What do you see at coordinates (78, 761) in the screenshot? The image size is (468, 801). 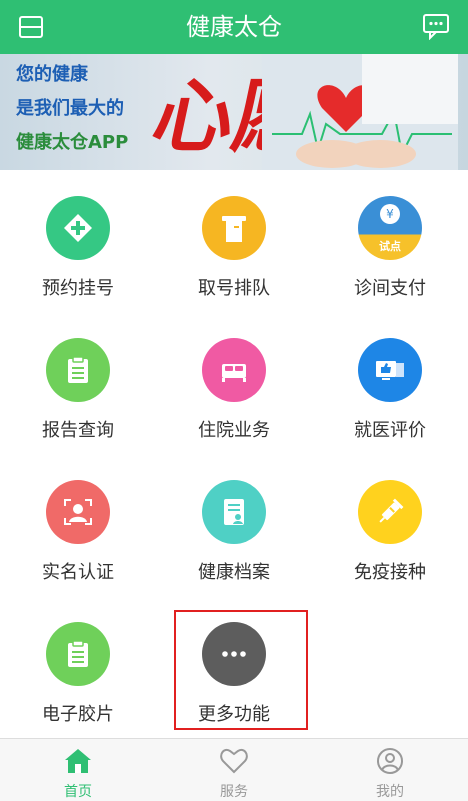 I see `home-icon` at bounding box center [78, 761].